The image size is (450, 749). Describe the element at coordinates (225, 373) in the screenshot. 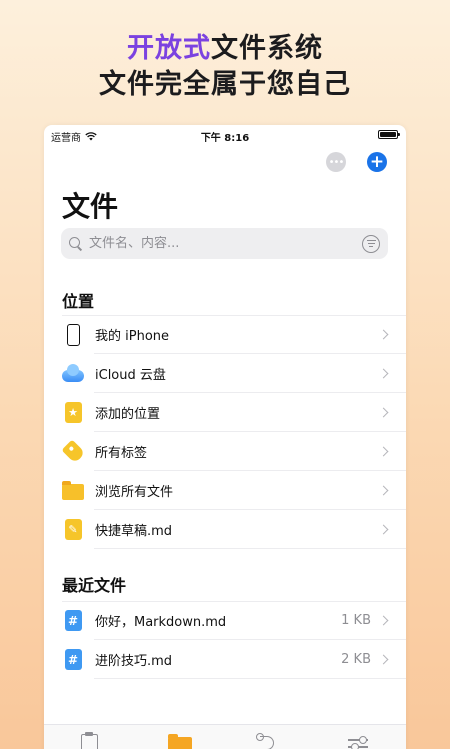

I see `location-item-icloud: iCloud 云盘` at that location.